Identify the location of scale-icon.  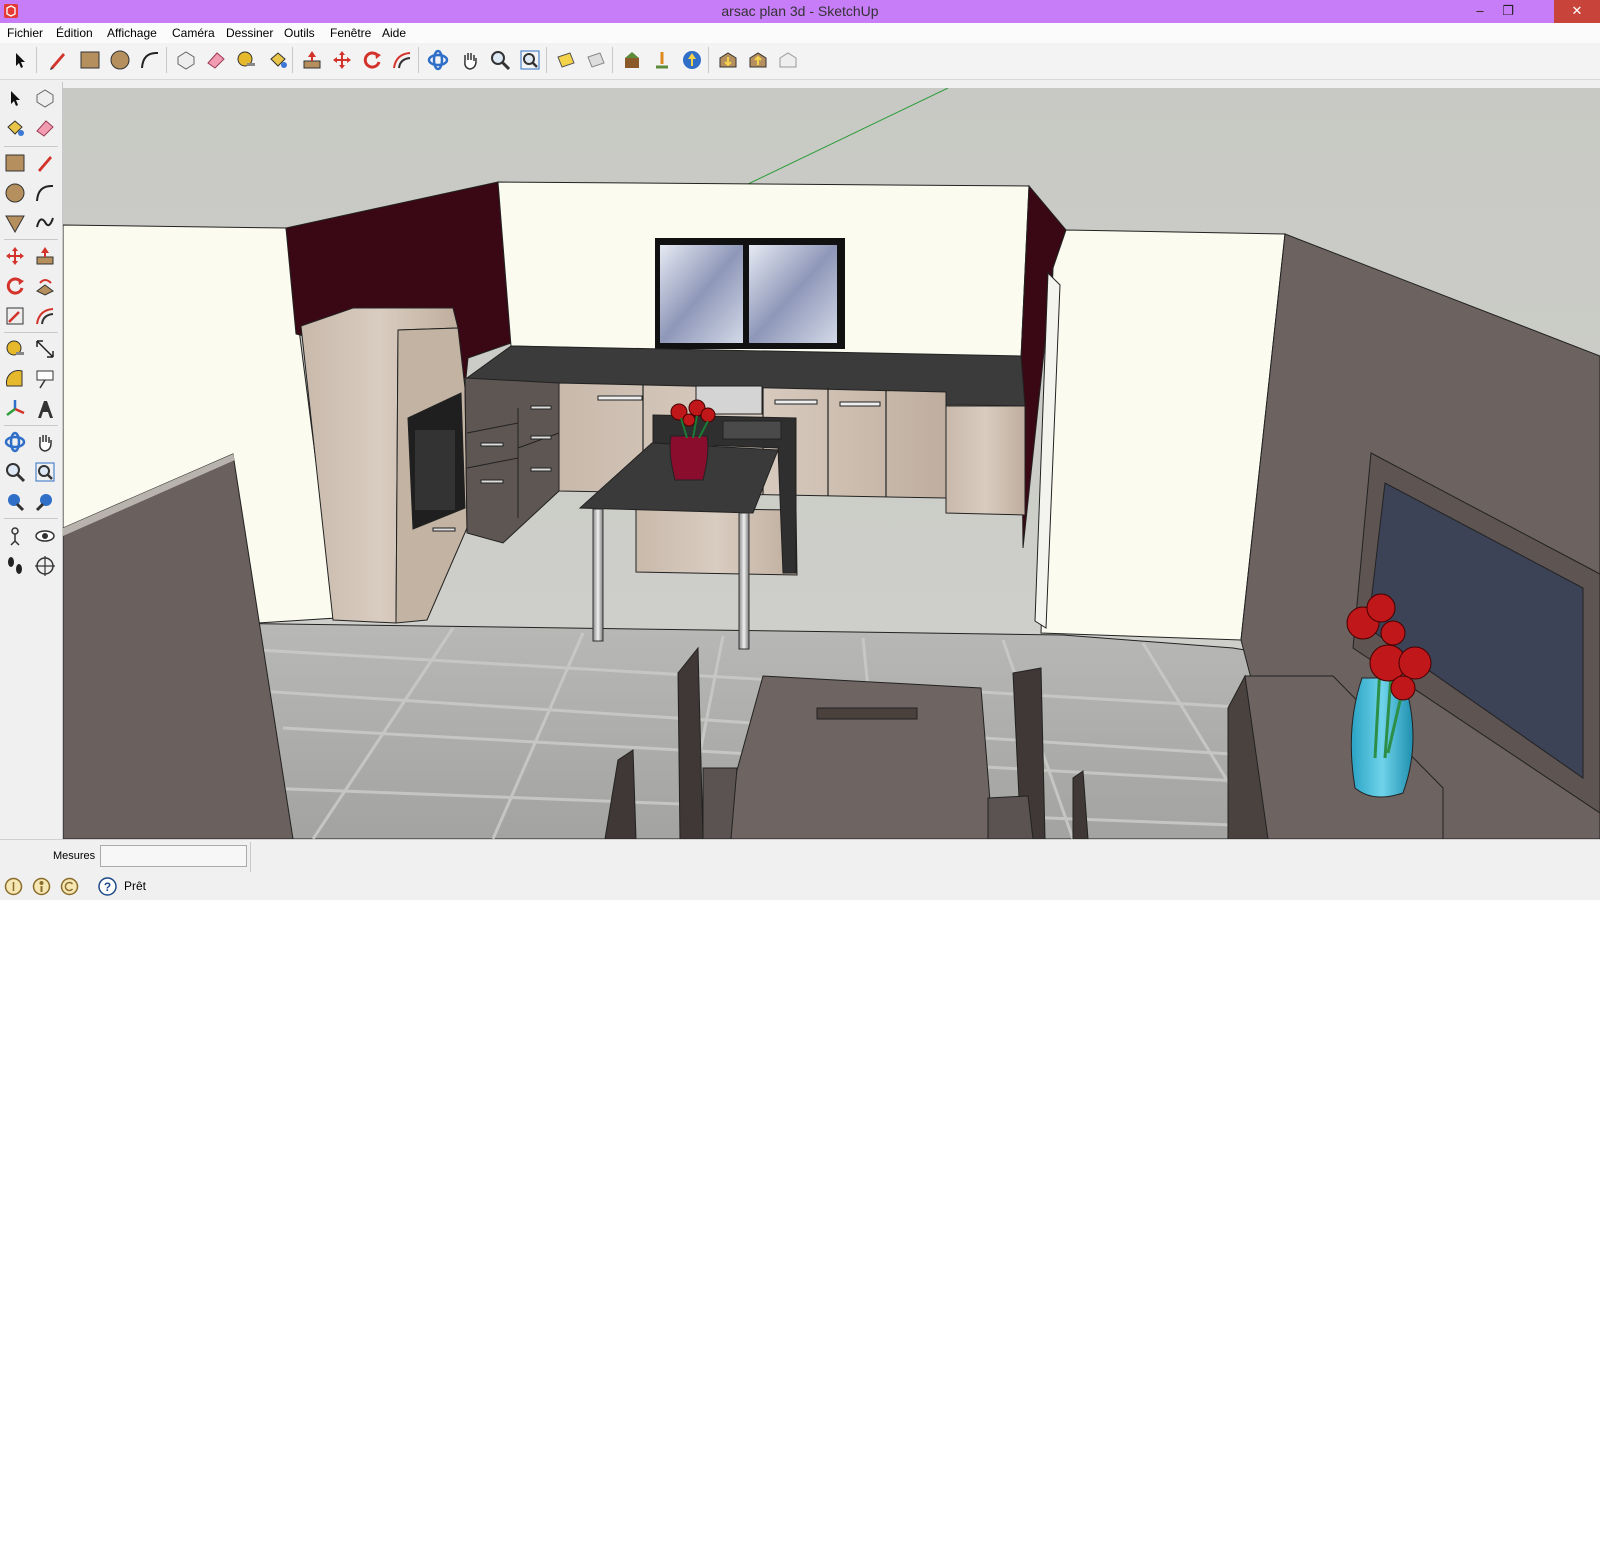
(15, 316).